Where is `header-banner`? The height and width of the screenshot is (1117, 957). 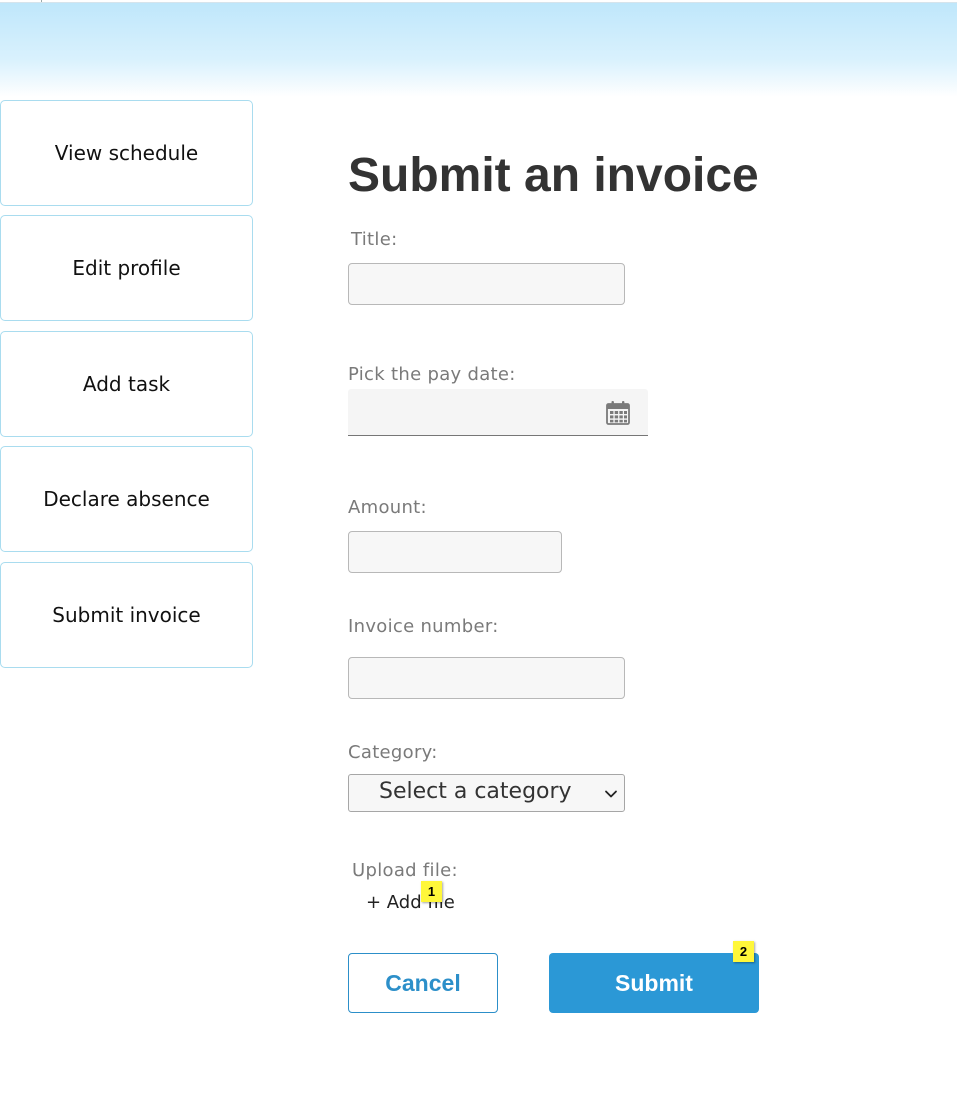 header-banner is located at coordinates (478, 49).